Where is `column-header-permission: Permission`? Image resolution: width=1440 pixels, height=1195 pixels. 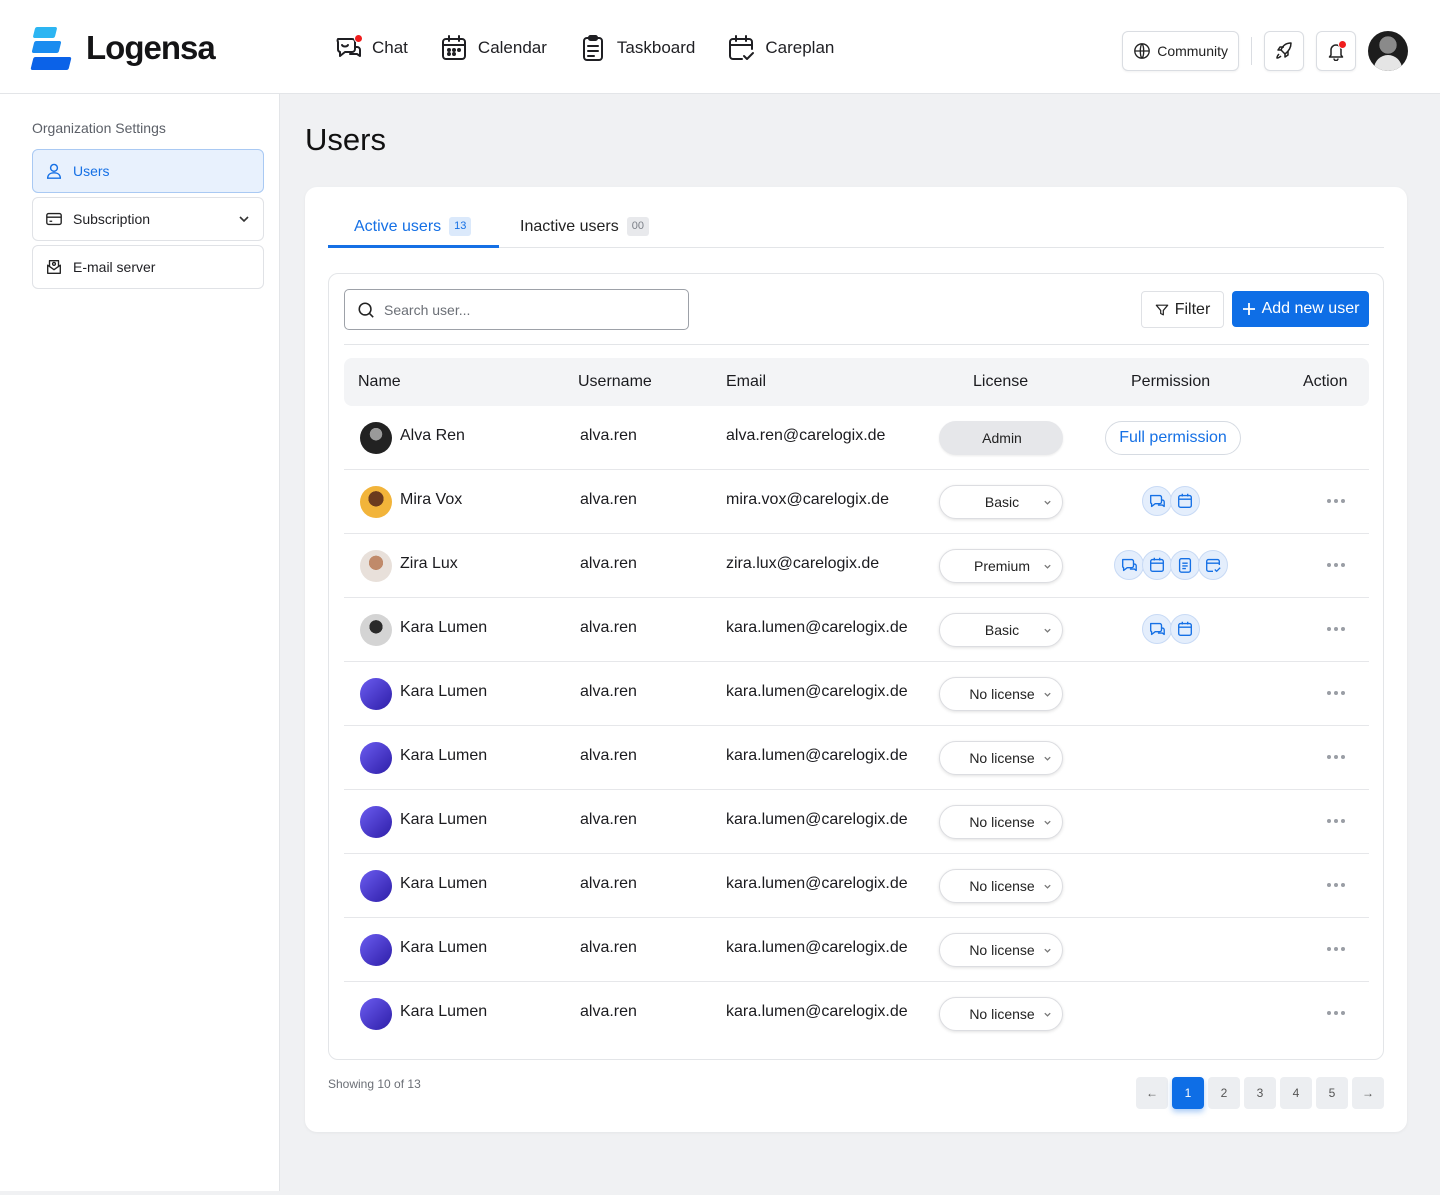 column-header-permission: Permission is located at coordinates (1170, 382).